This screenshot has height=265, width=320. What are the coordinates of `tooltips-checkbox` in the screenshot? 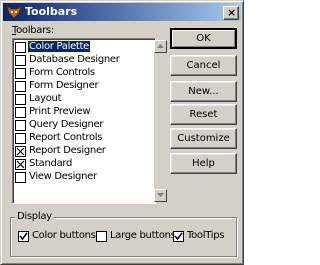 It's located at (178, 236).